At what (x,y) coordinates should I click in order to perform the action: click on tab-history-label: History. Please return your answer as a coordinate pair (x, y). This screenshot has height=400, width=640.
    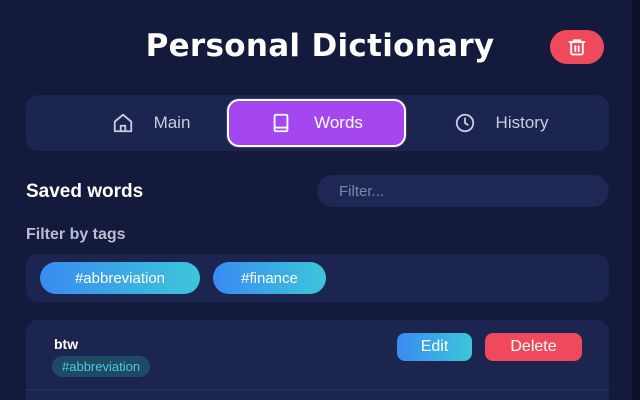
    Looking at the image, I should click on (522, 122).